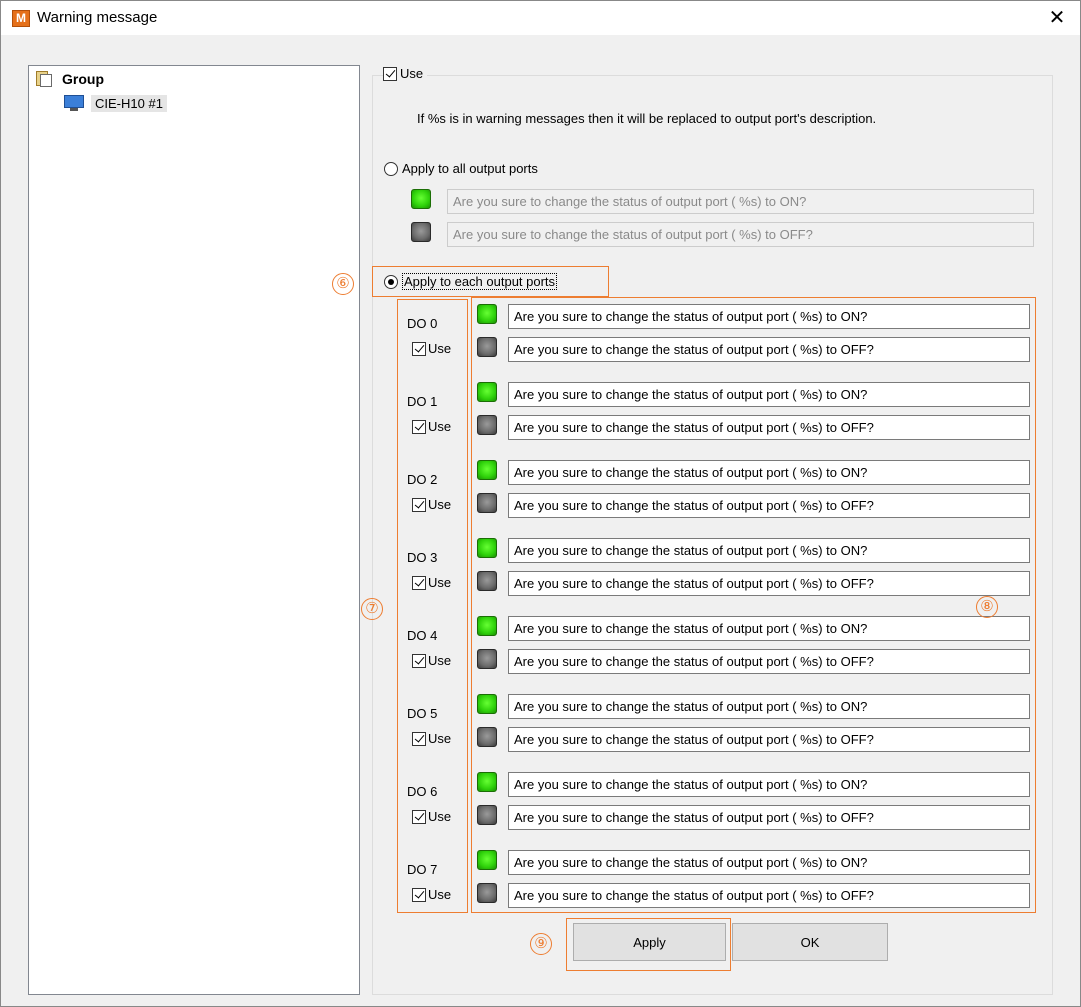  What do you see at coordinates (372, 609) in the screenshot?
I see `annotation-badge-7: ⑦` at bounding box center [372, 609].